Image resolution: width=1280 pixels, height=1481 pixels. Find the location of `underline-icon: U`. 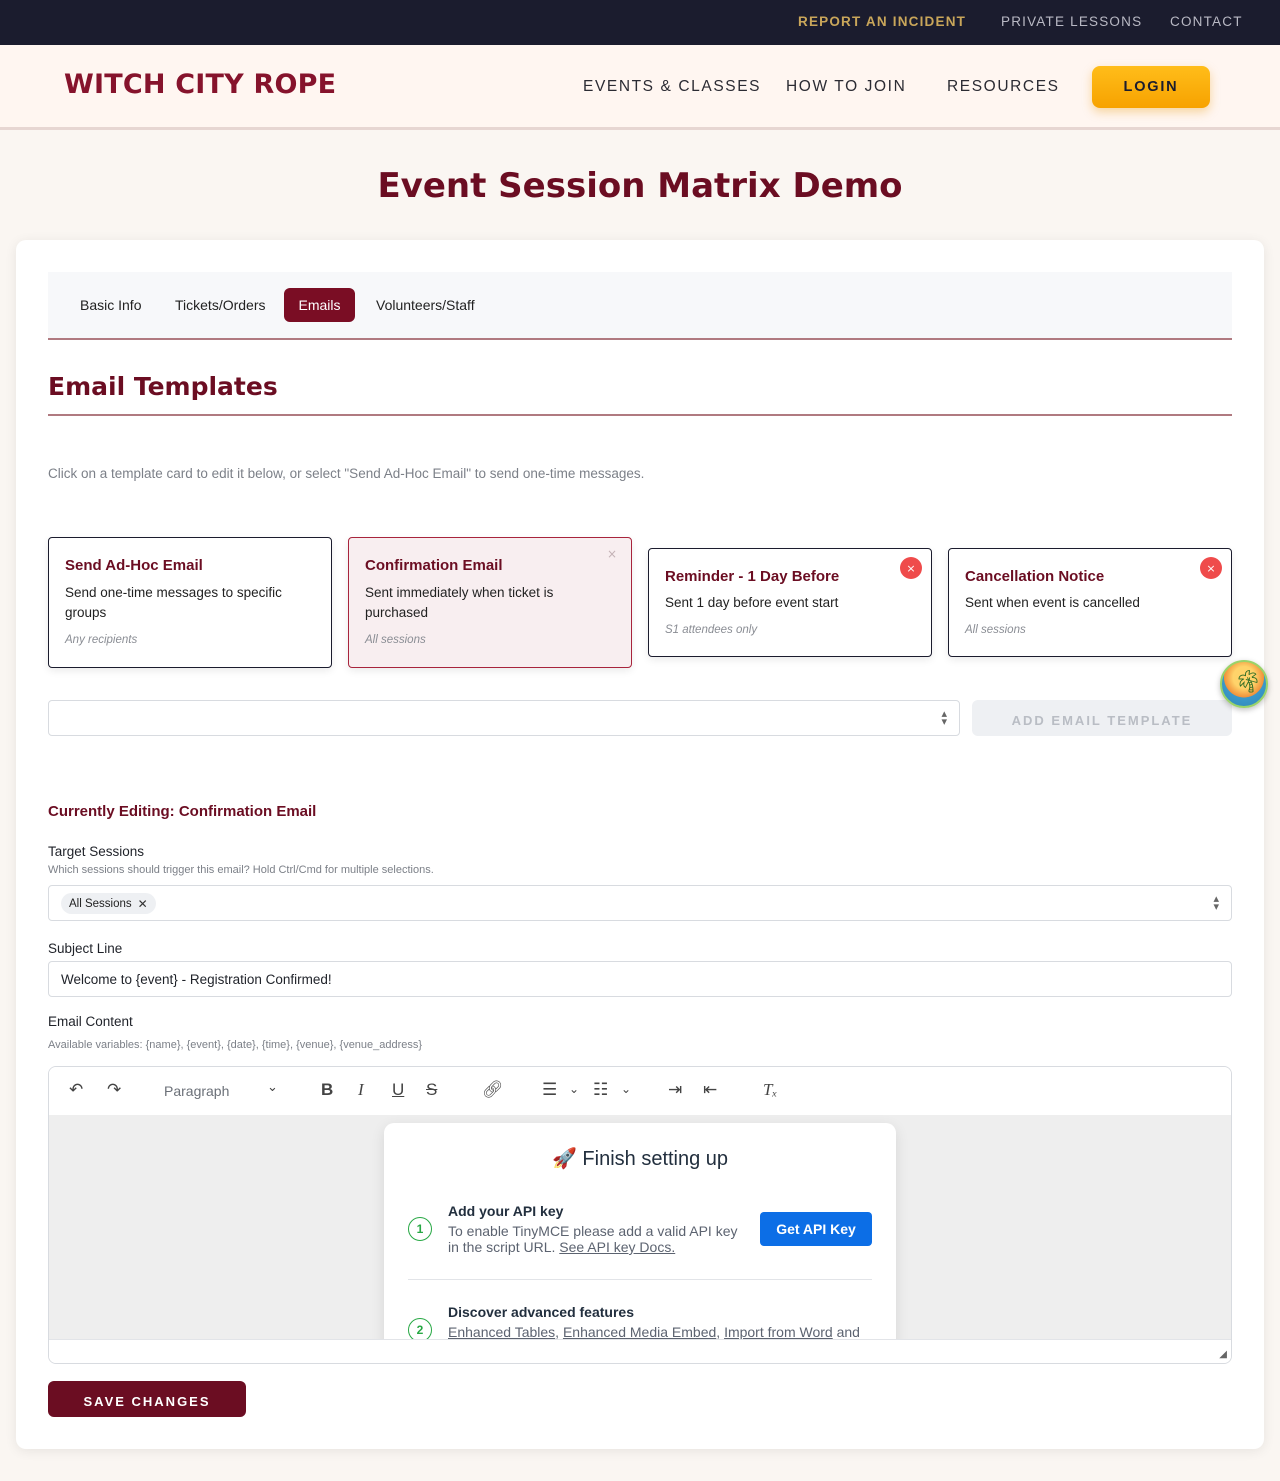

underline-icon: U is located at coordinates (398, 1090).